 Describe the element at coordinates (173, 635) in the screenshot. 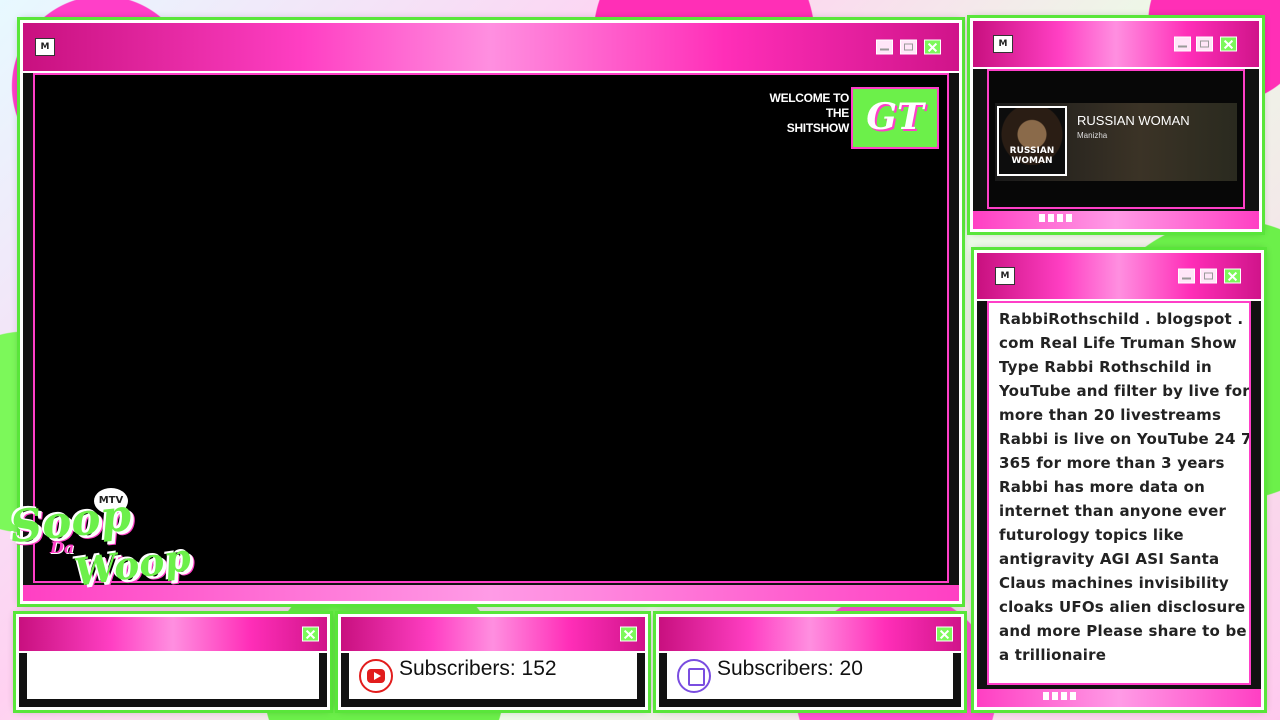

I see `blank-widget-titlebar` at that location.